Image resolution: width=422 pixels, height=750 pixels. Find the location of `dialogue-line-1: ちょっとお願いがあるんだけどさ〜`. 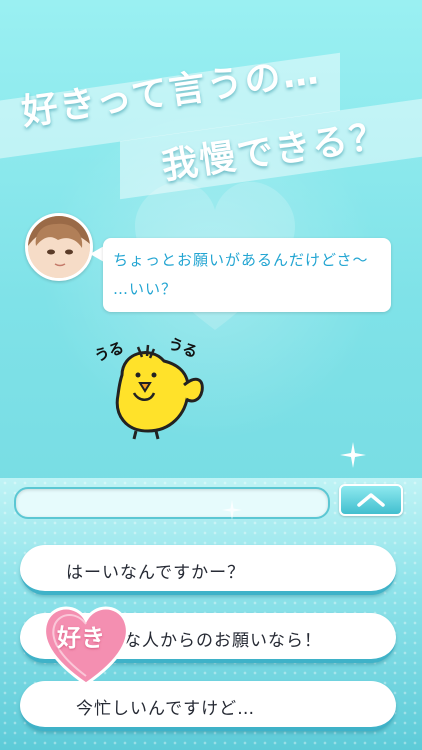

dialogue-line-1: ちょっとお願いがあるんだけどさ〜 is located at coordinates (241, 260).